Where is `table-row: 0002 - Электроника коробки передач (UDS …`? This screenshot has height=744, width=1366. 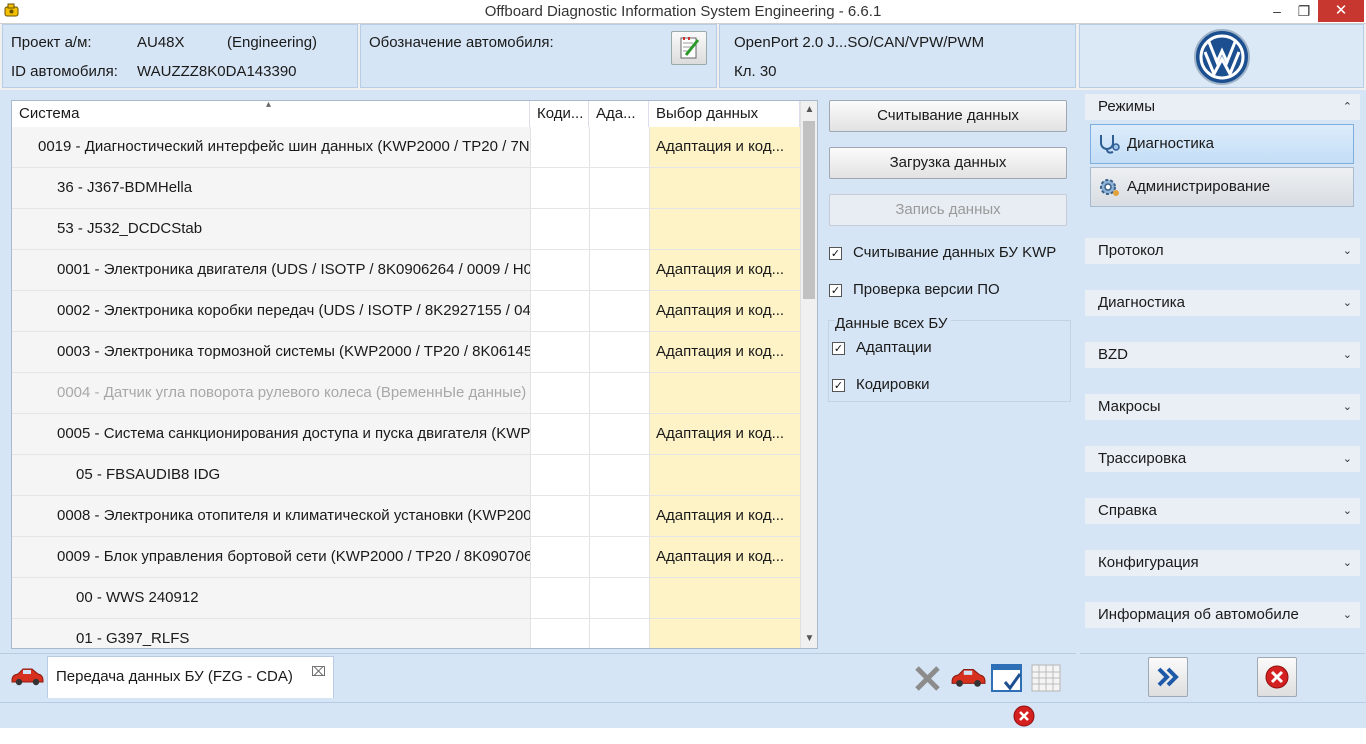 table-row: 0002 - Электроника коробки передач (UDS … is located at coordinates (406, 311).